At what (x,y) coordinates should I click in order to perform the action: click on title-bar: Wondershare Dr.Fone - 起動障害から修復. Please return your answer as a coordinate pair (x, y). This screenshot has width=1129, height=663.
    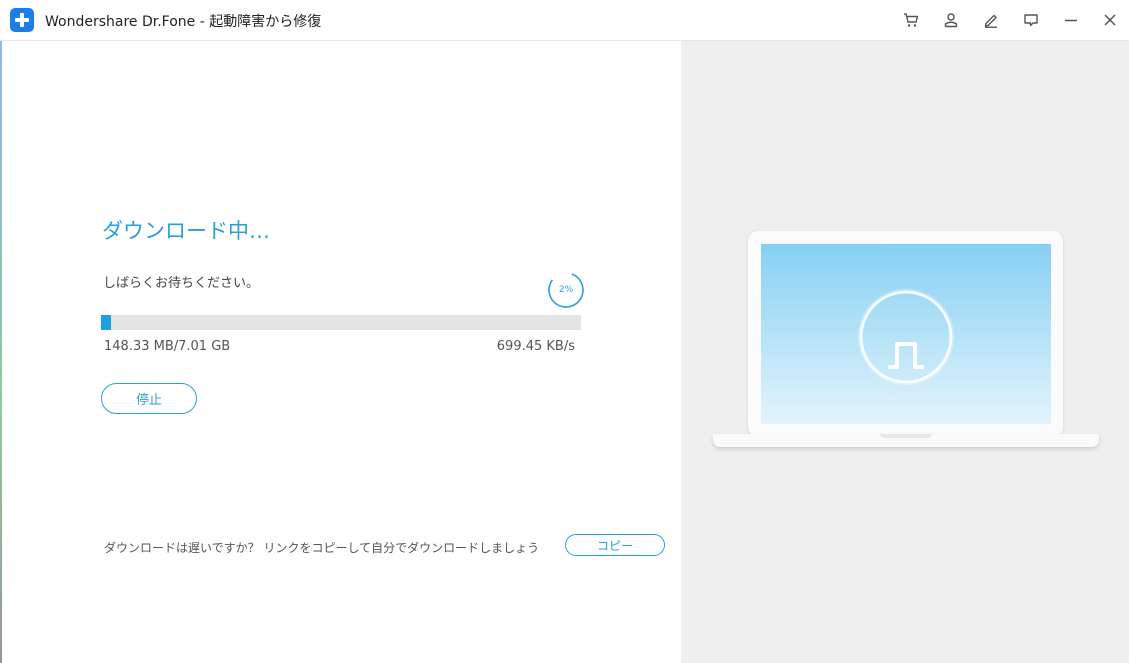
    Looking at the image, I should click on (564, 20).